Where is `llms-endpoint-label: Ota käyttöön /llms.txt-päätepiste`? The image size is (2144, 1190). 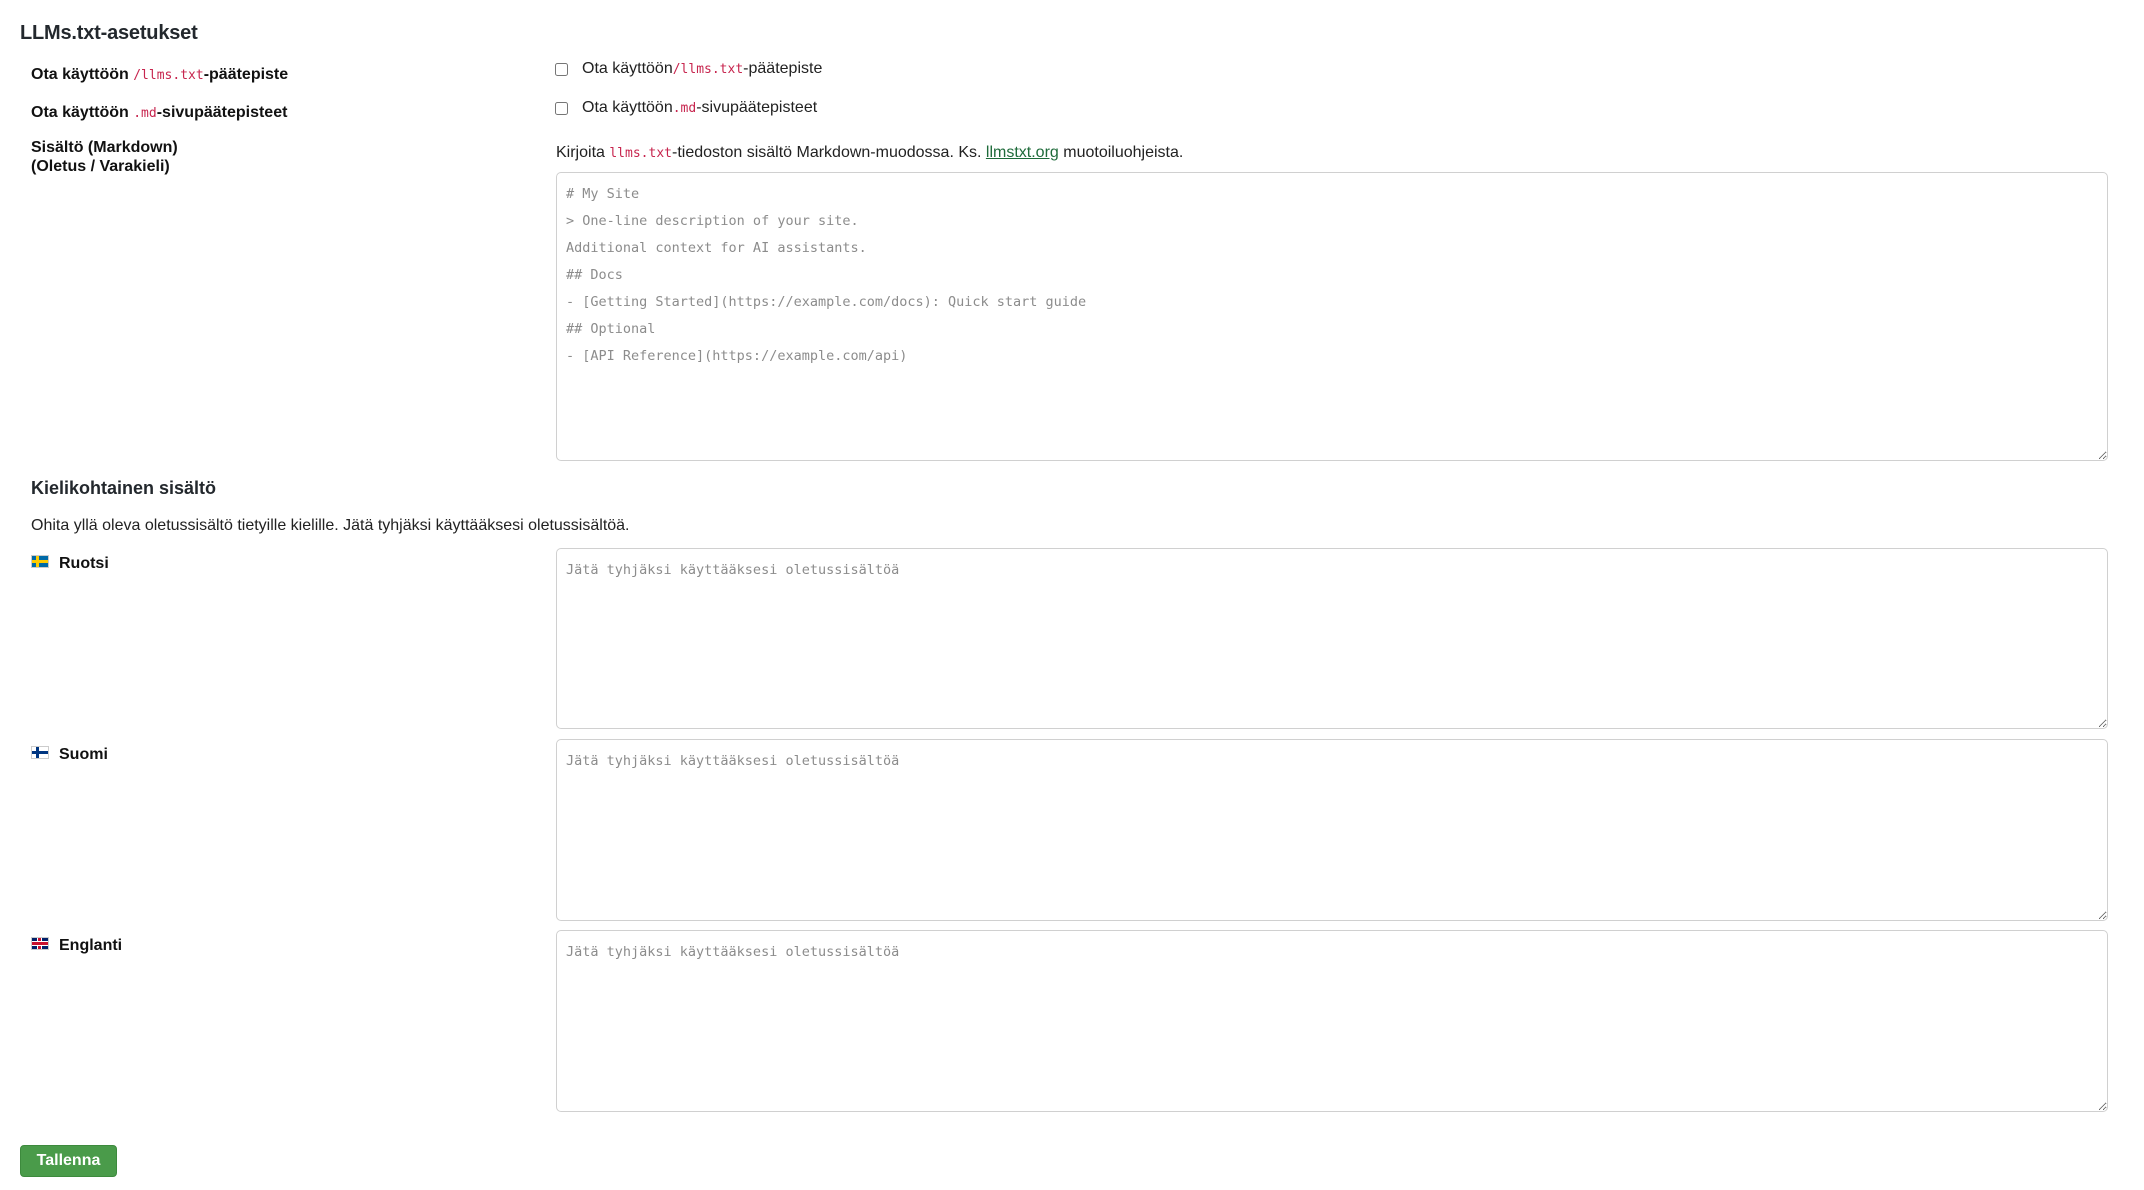 llms-endpoint-label: Ota käyttöön /llms.txt-päätepiste is located at coordinates (159, 75).